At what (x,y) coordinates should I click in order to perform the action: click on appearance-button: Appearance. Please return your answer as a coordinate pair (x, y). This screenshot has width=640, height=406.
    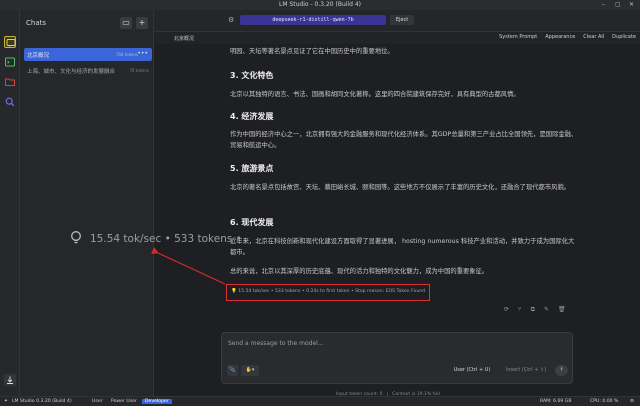
    Looking at the image, I should click on (560, 37).